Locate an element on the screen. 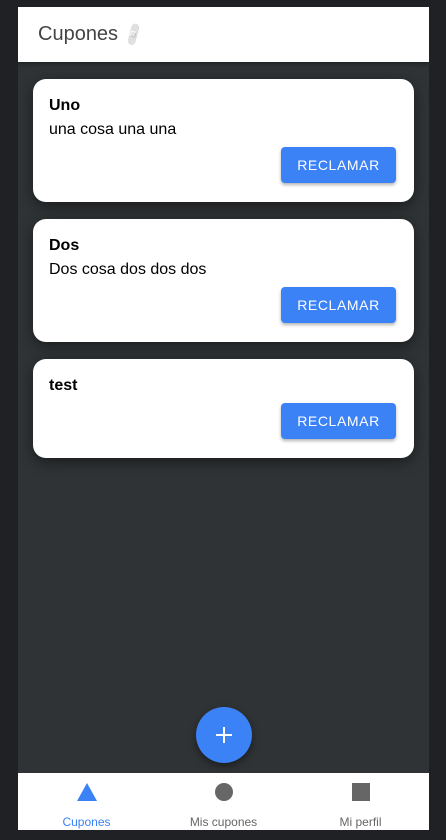  coupon-title: Dos is located at coordinates (64, 245).